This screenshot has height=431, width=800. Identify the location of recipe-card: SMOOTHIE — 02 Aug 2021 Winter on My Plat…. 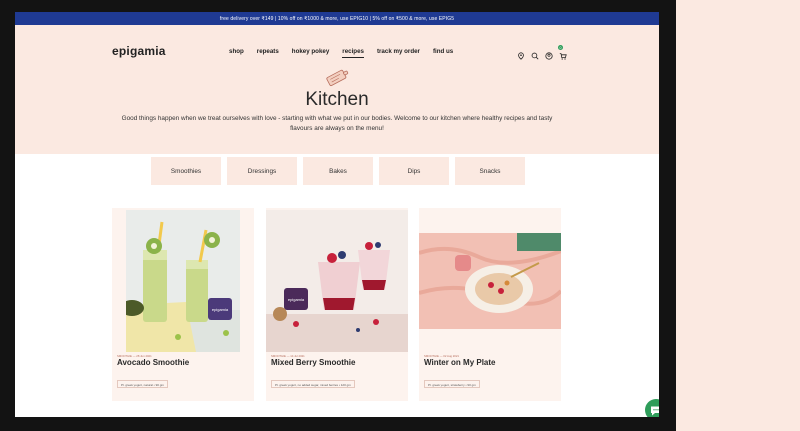
(490, 304).